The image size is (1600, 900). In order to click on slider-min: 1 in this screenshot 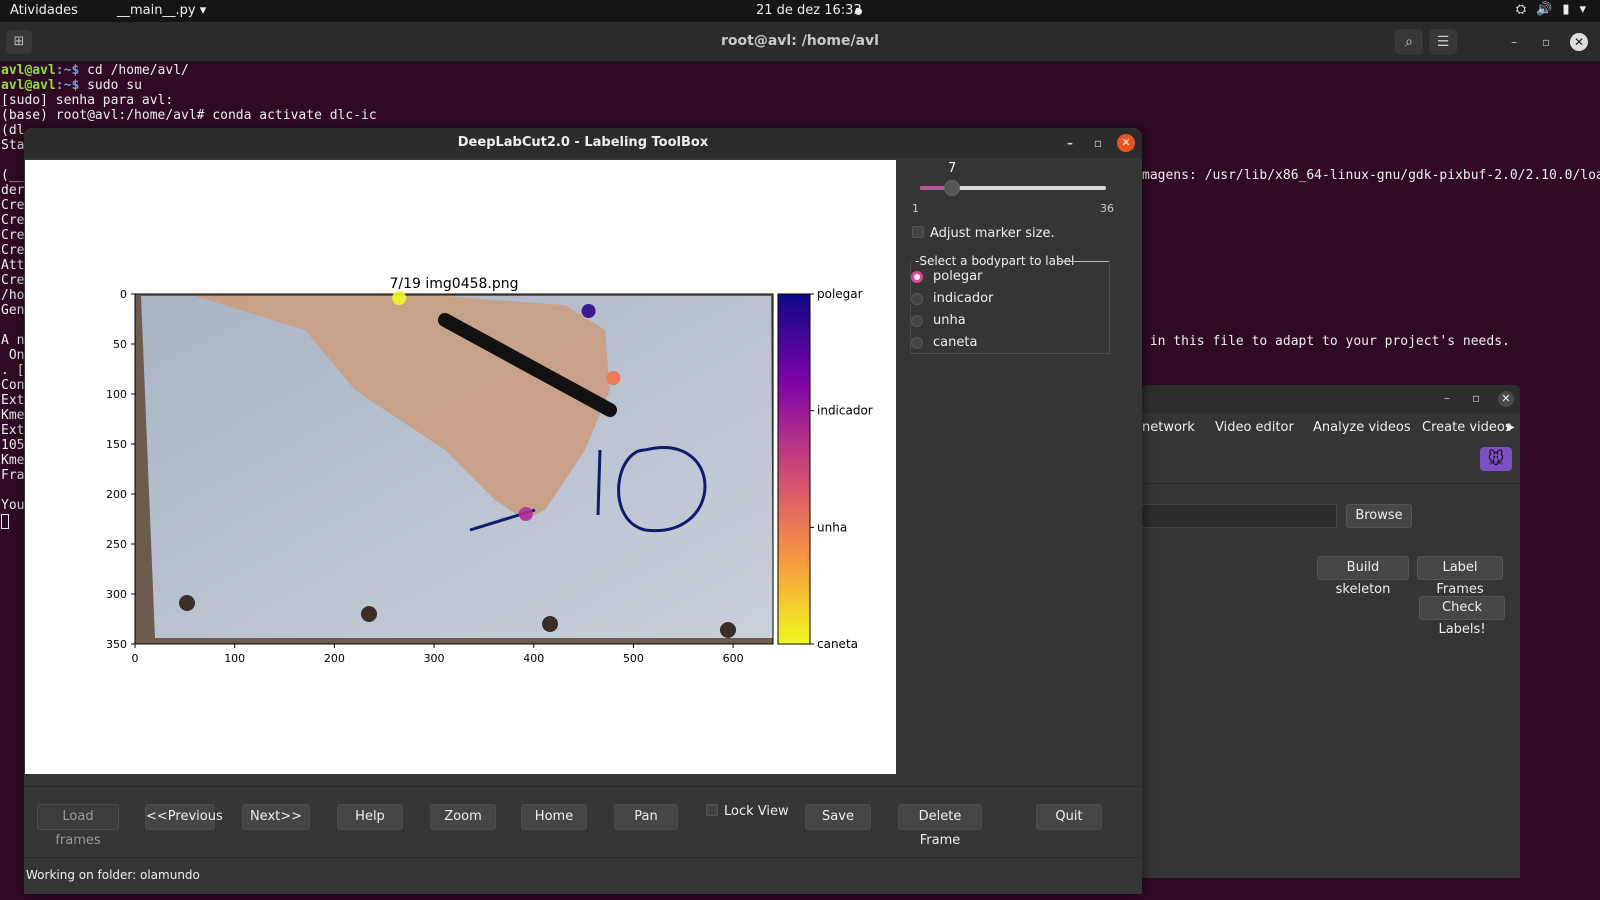, I will do `click(915, 208)`.